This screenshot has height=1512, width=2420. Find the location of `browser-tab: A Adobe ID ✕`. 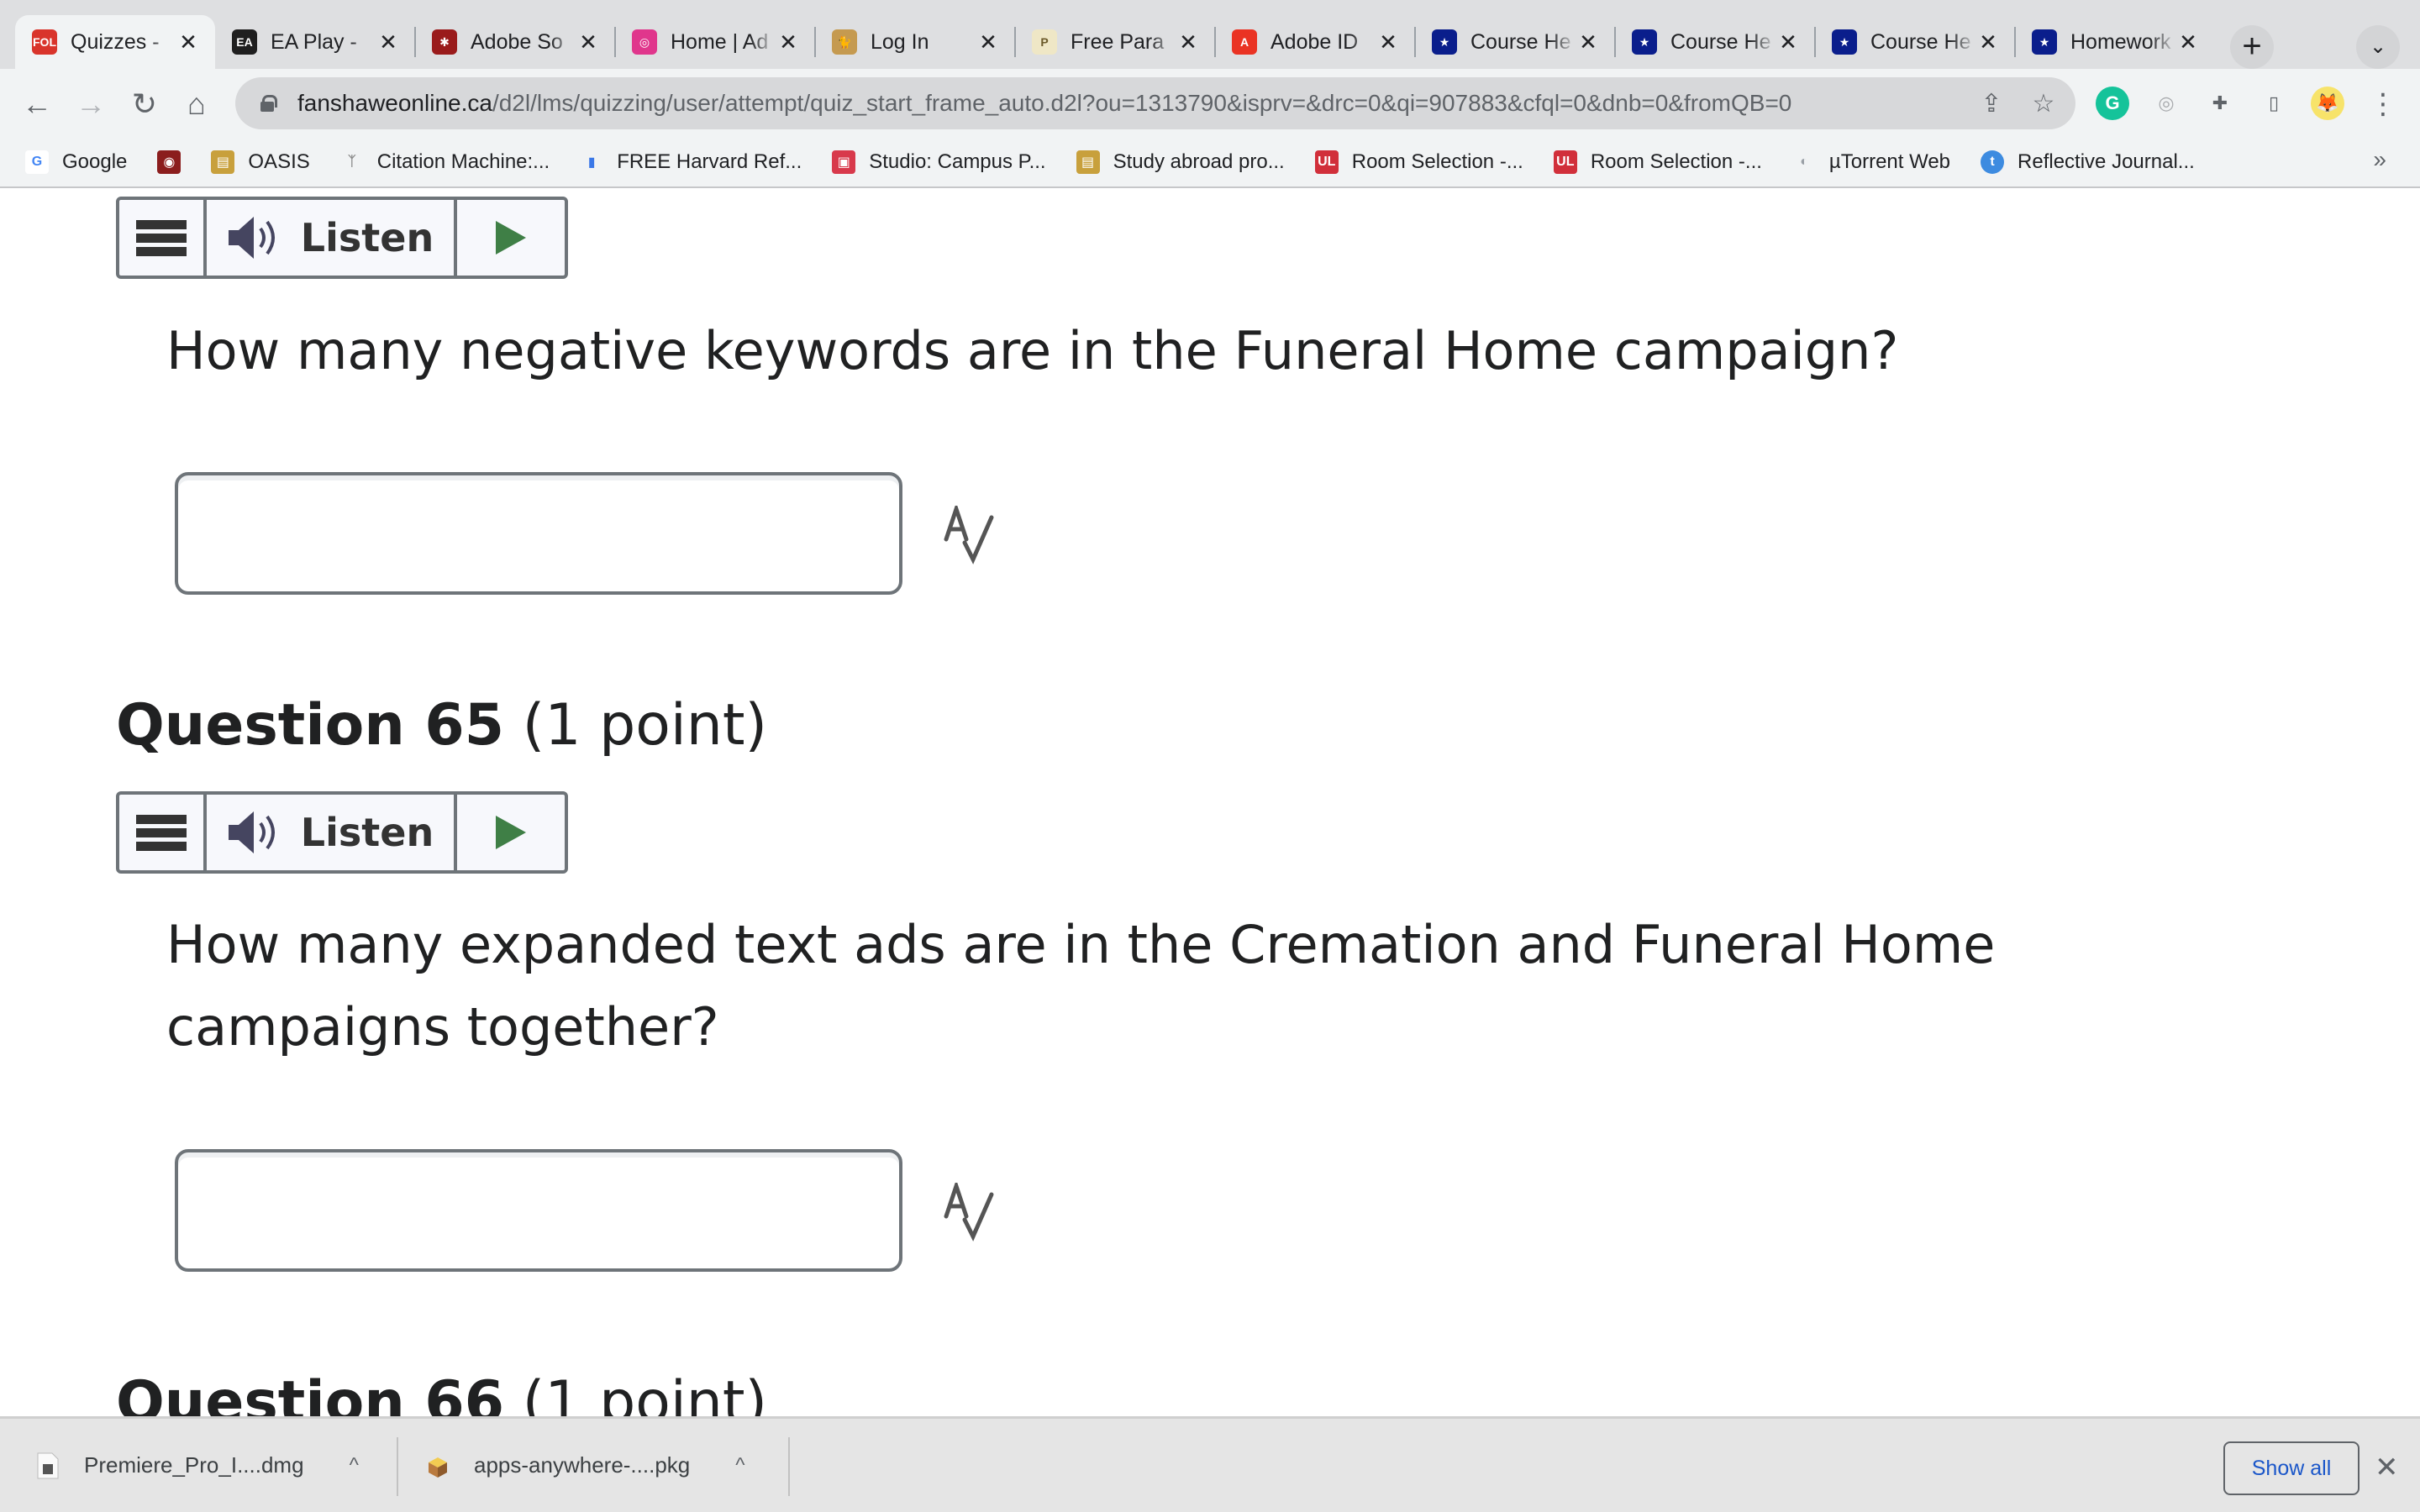

browser-tab: A Adobe ID ✕ is located at coordinates (1315, 42).